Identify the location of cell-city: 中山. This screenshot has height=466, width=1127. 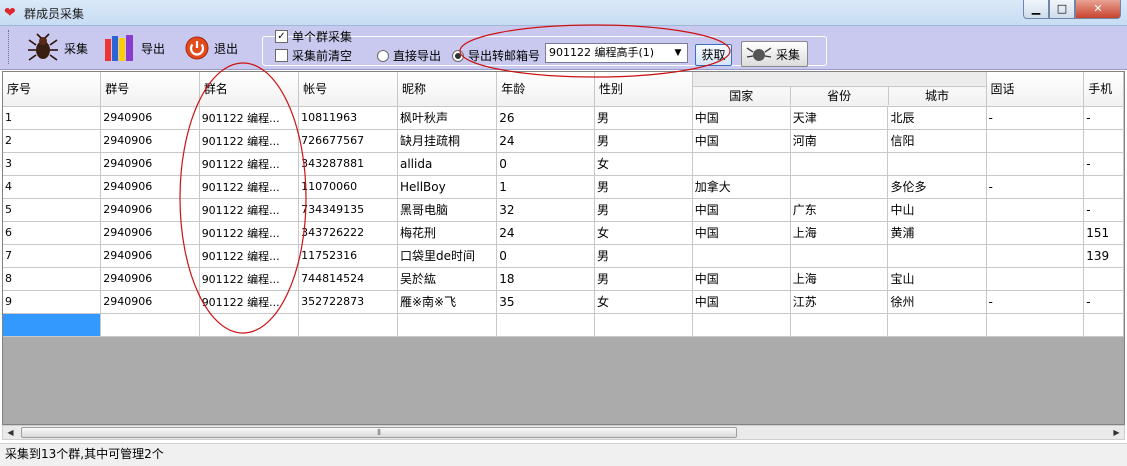
(937, 210).